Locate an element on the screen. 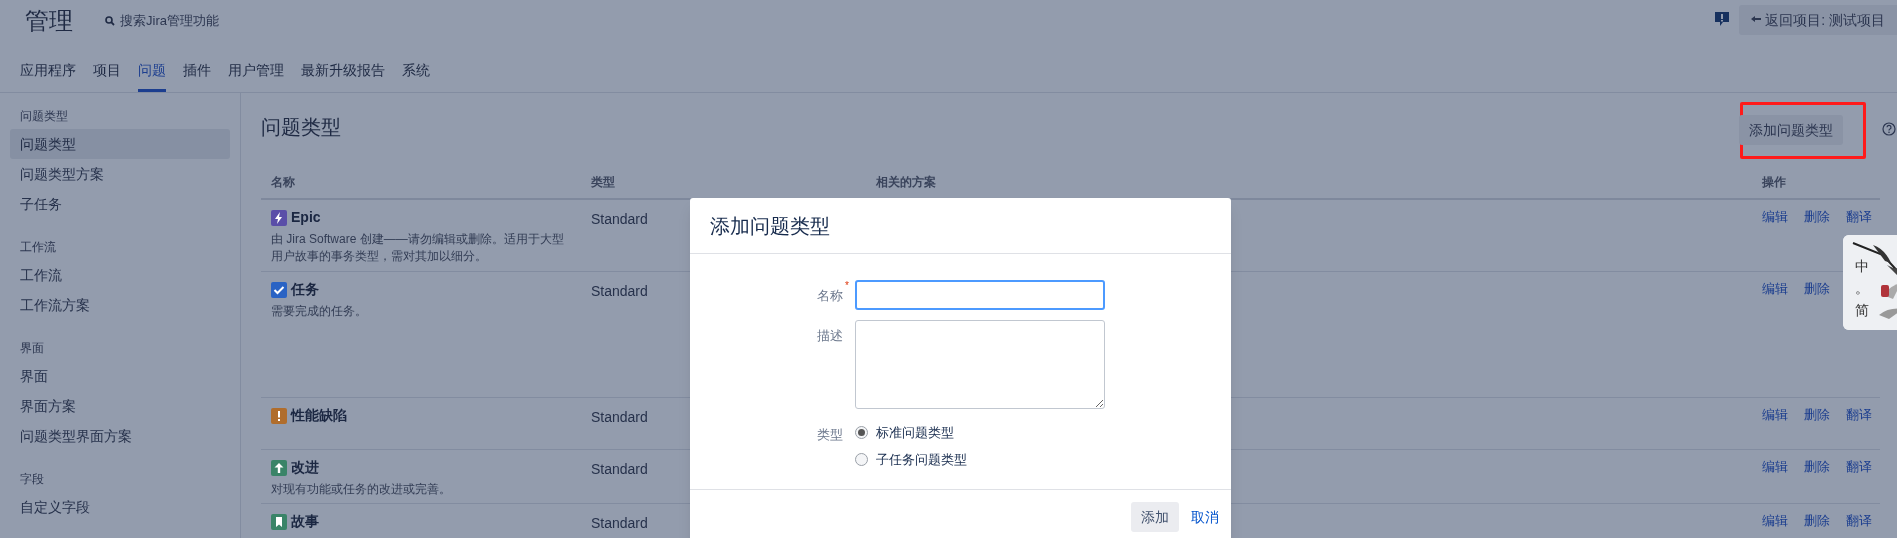 The width and height of the screenshot is (1897, 538). field-label: 描述 is located at coordinates (830, 336).